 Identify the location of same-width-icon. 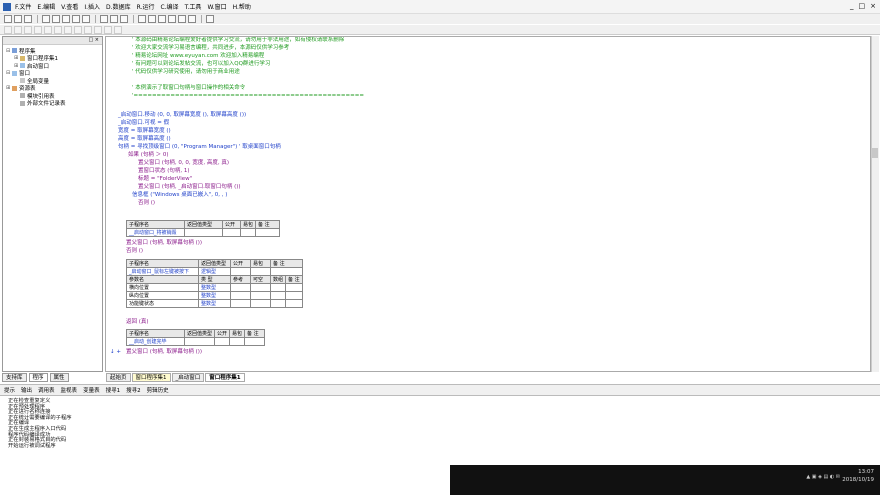
(68, 29).